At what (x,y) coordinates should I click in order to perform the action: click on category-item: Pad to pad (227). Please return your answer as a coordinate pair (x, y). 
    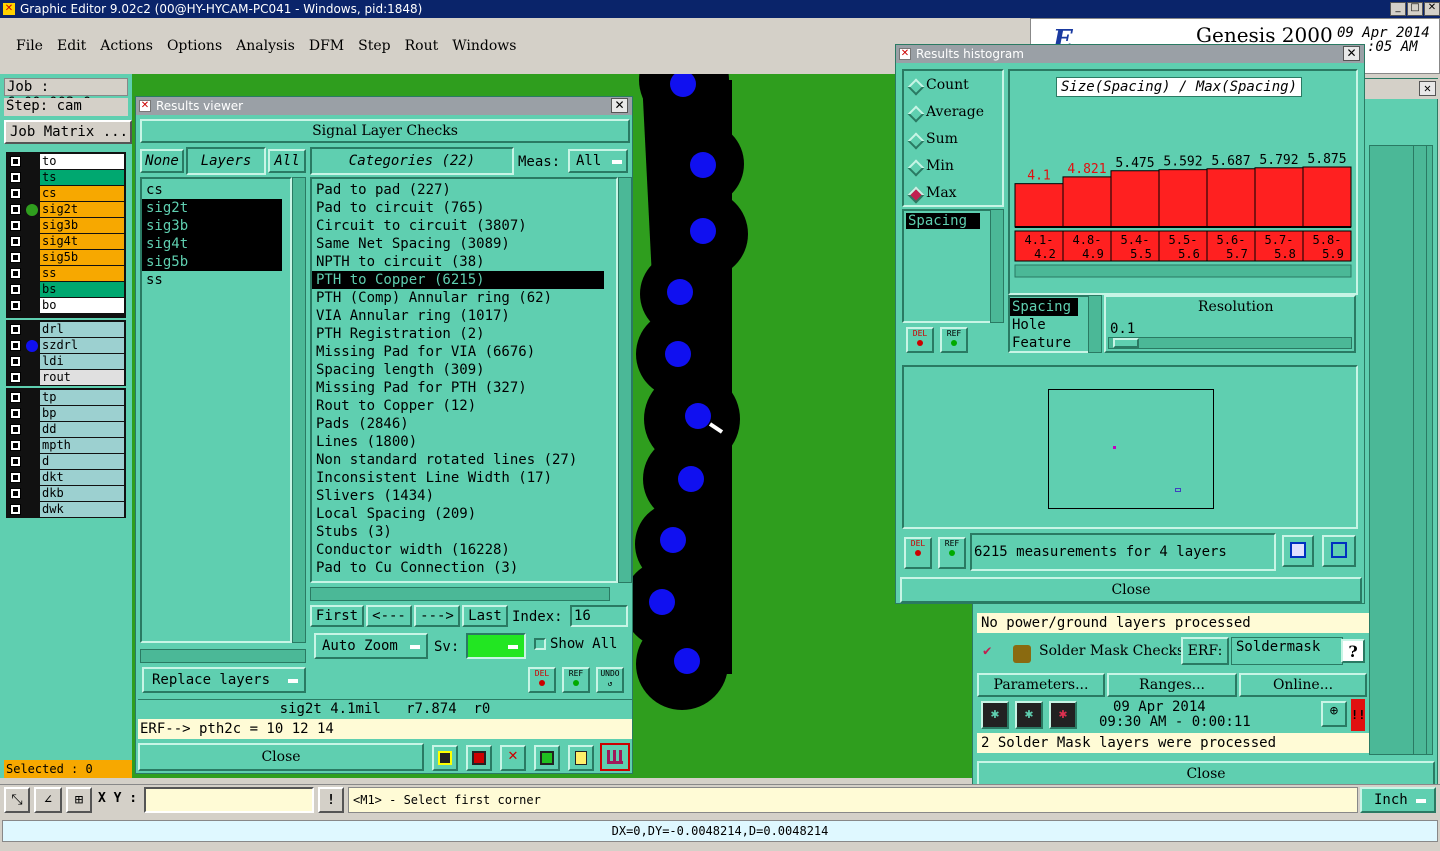
    Looking at the image, I should click on (458, 190).